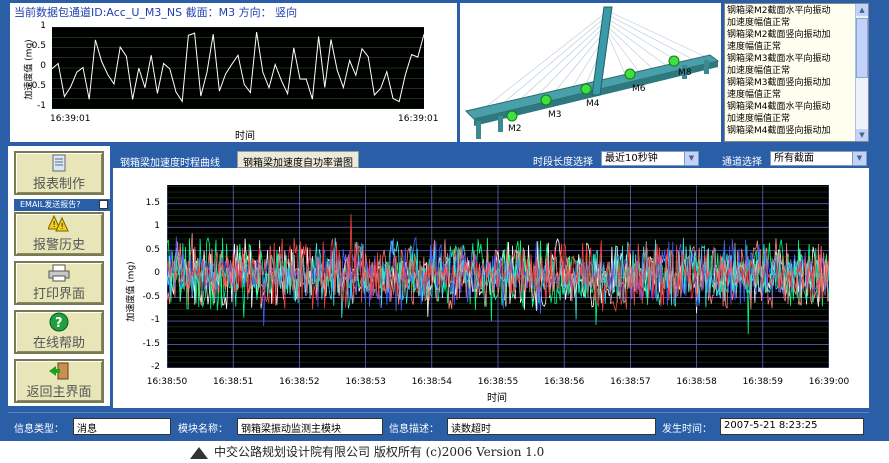 The height and width of the screenshot is (463, 889). I want to click on xtick-label: 16:38:57, so click(630, 382).